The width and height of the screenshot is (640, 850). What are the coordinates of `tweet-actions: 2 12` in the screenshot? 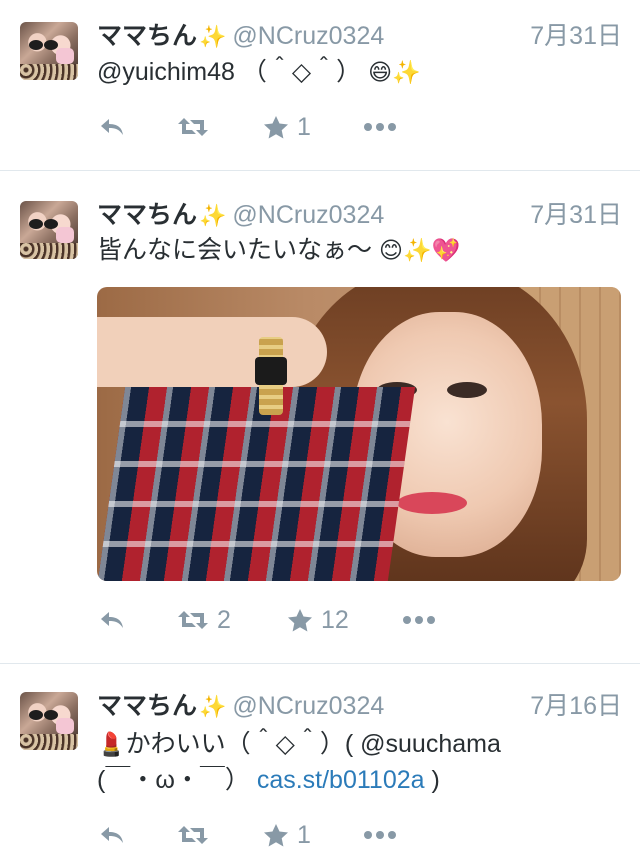 It's located at (266, 620).